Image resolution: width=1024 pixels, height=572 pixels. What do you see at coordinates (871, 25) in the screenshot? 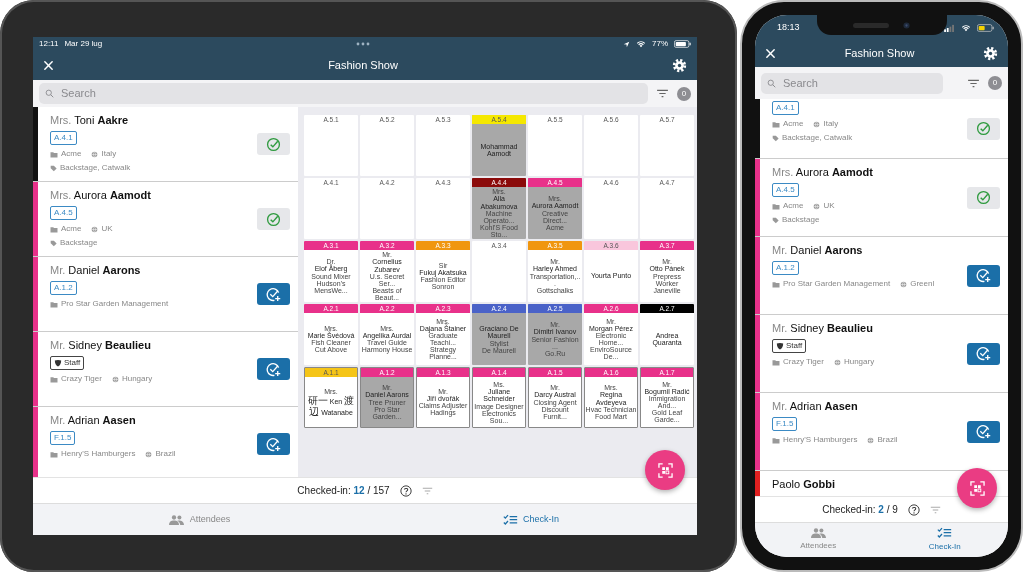
I see `speaker-icon` at bounding box center [871, 25].